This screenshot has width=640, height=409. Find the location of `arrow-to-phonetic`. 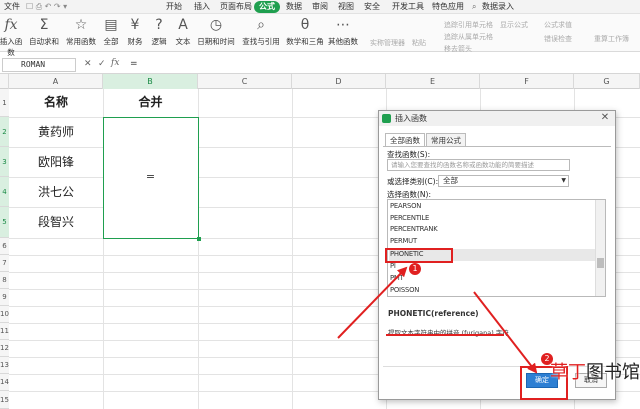

arrow-to-phonetic is located at coordinates (372, 302).